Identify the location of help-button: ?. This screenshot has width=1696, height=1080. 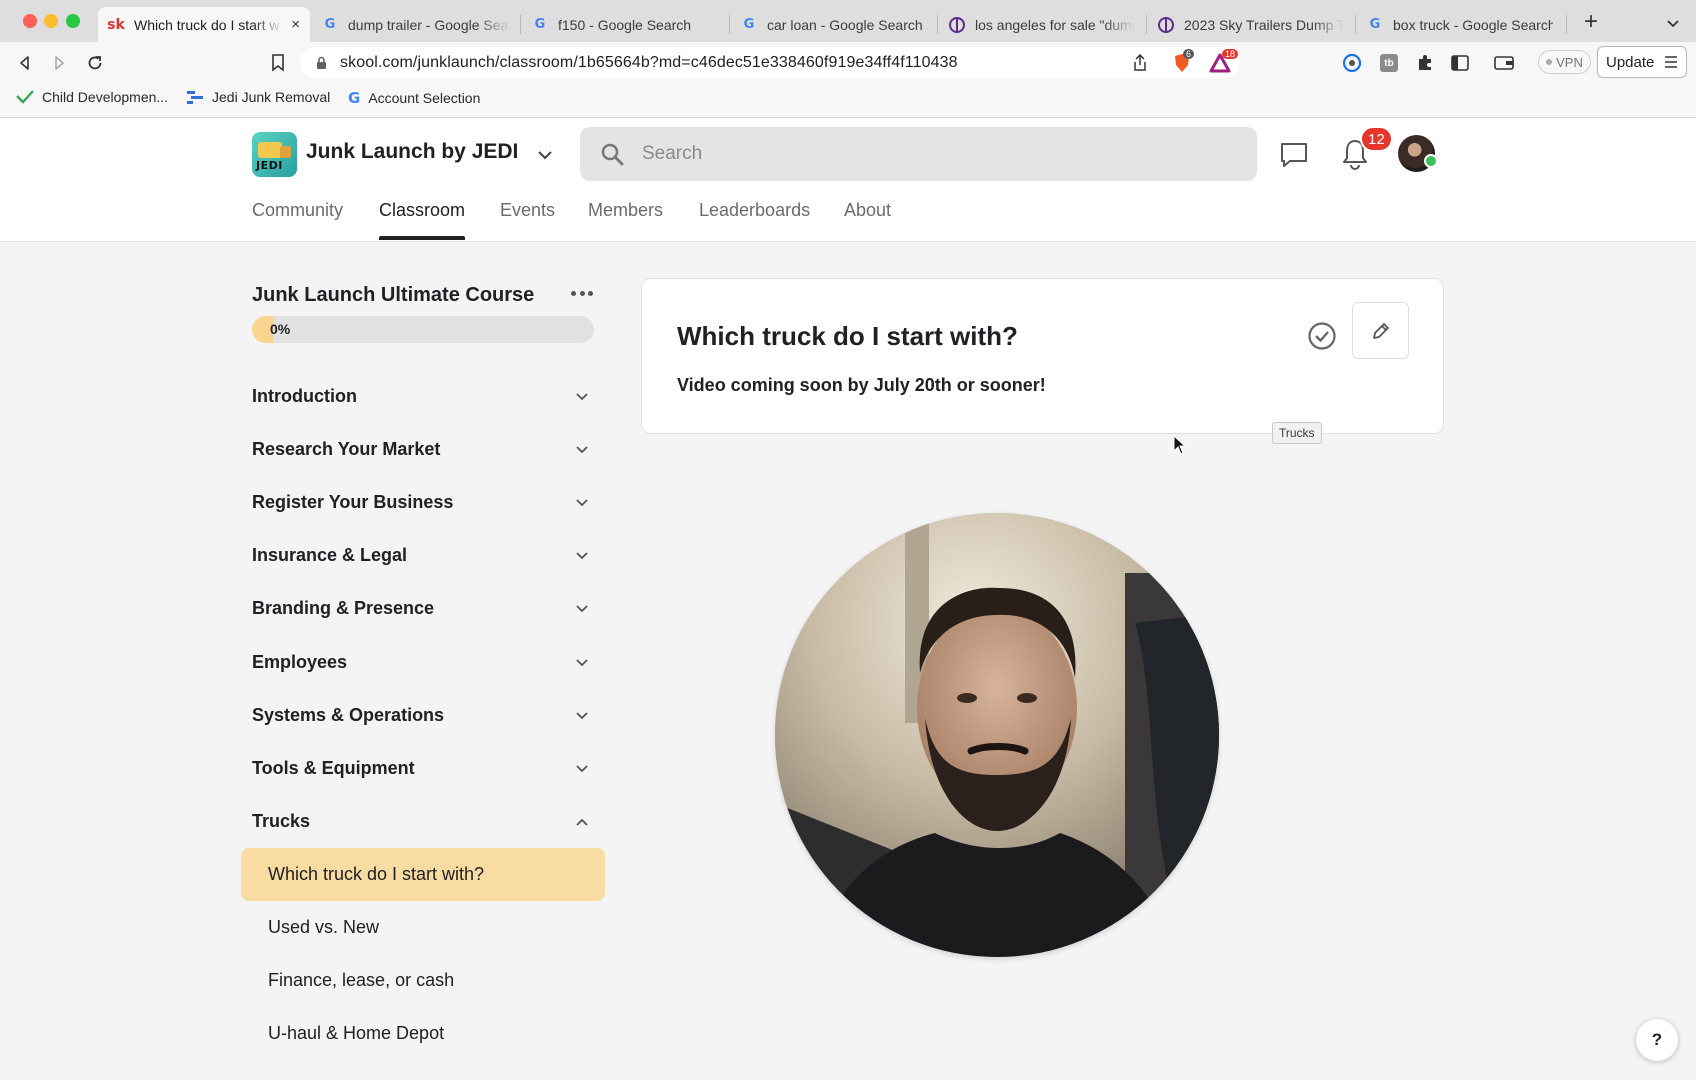
(1657, 1040).